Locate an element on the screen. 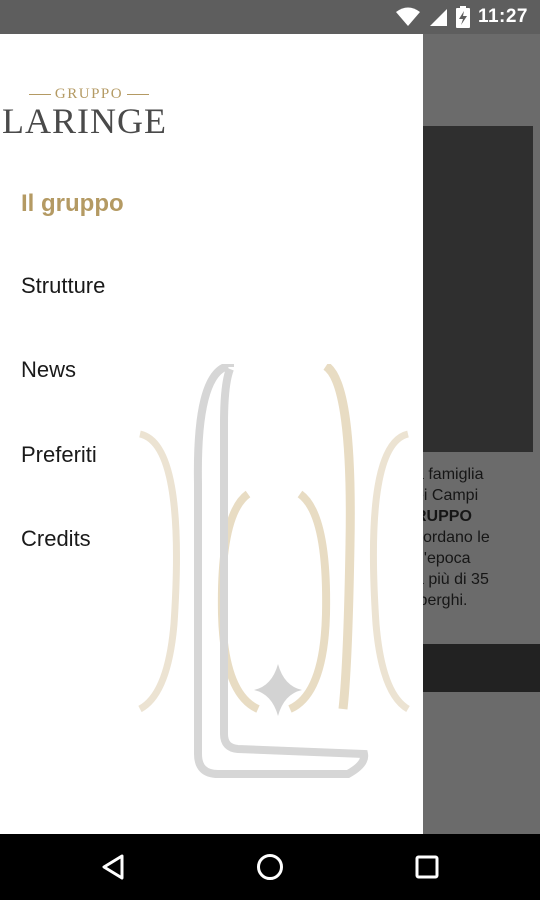 The width and height of the screenshot is (540, 900). recents-button is located at coordinates (427, 867).